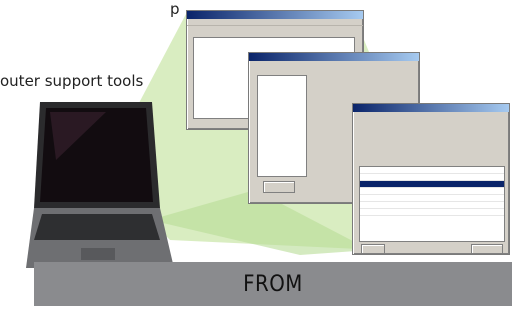  Describe the element at coordinates (100, 185) in the screenshot. I see `laptop-icon` at that location.